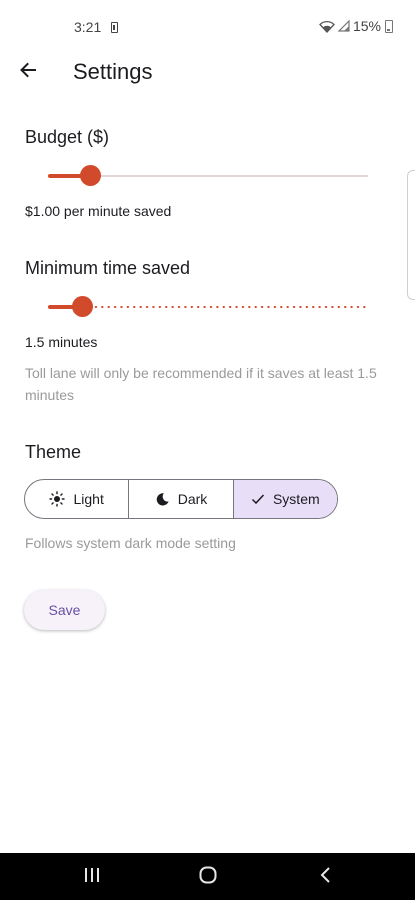  I want to click on back-icon, so click(325, 877).